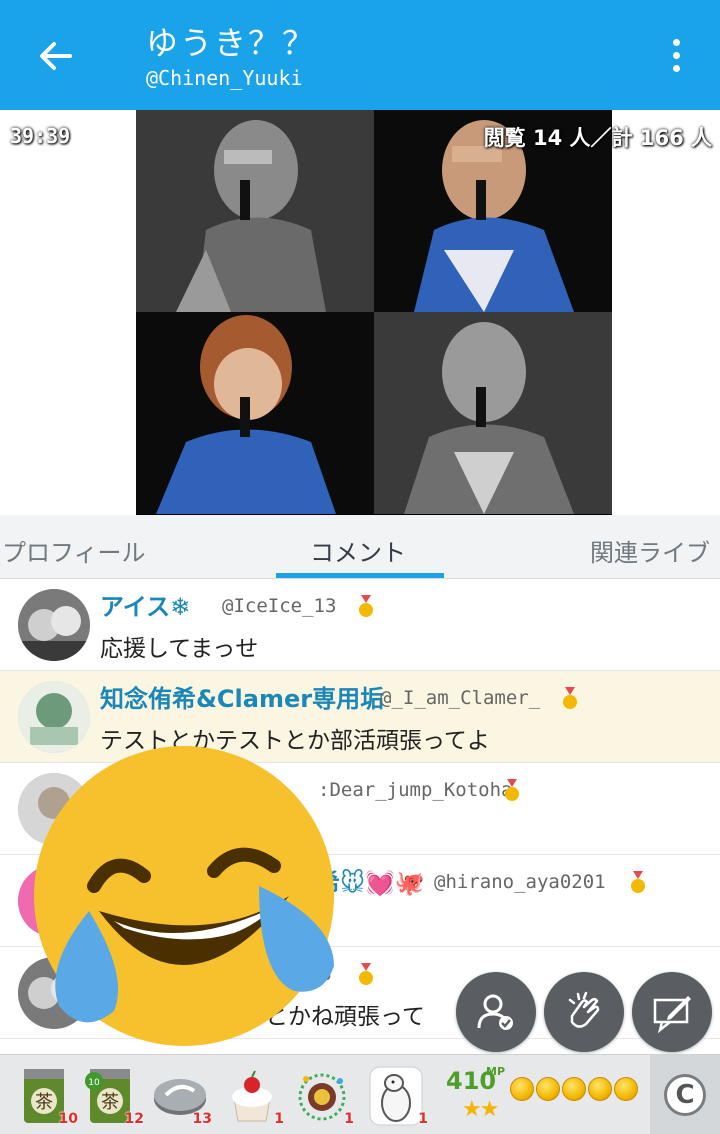 The image size is (720, 1134). I want to click on bear-icon, so click(396, 1096).